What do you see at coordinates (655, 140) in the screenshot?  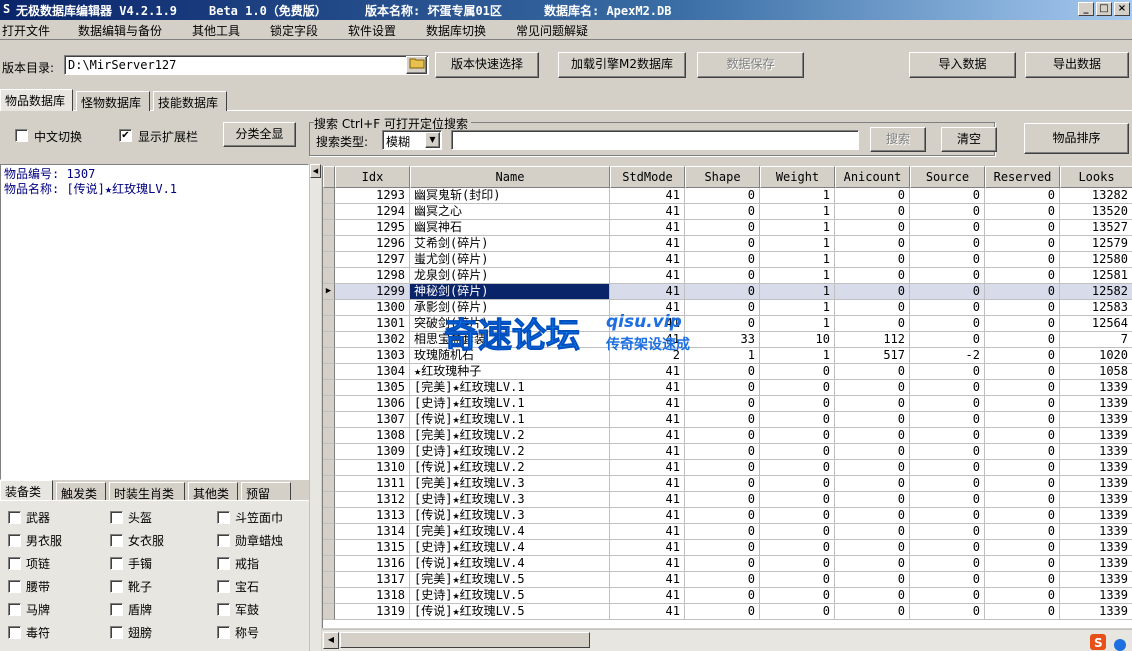 I see `search-input` at bounding box center [655, 140].